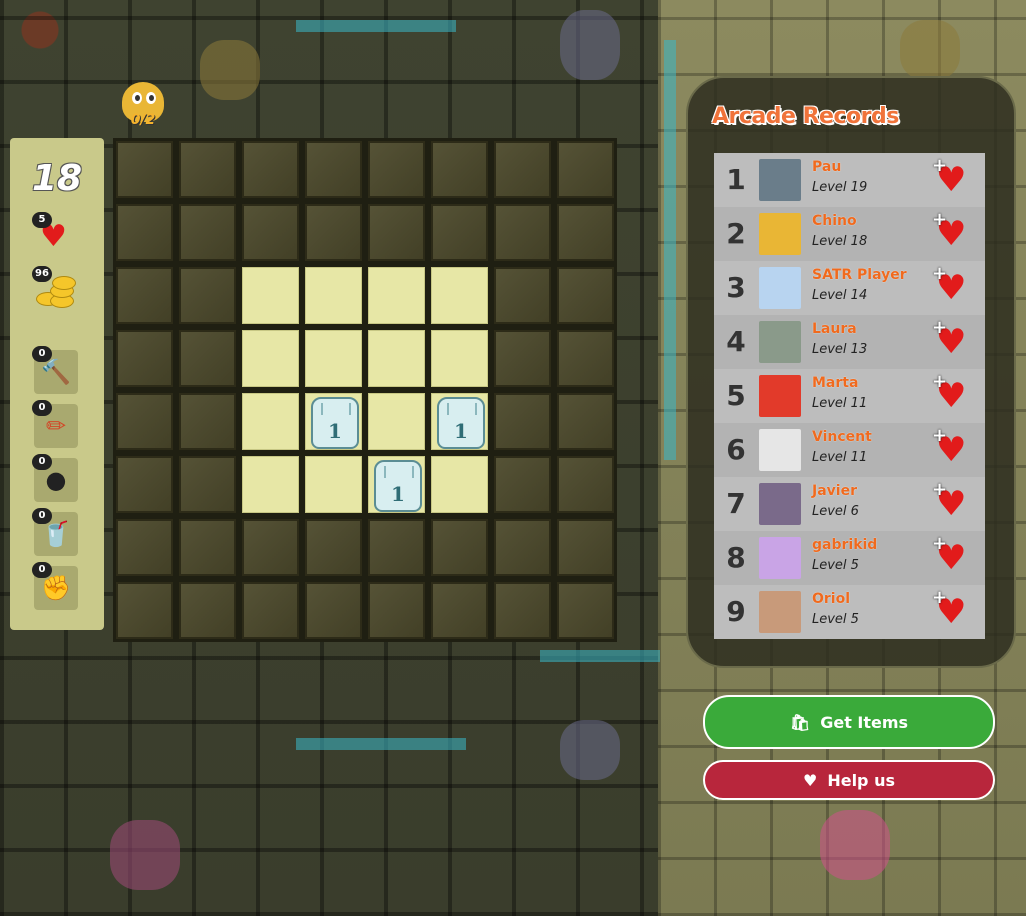 The height and width of the screenshot is (916, 1026). I want to click on player-name: gabrikid, so click(844, 545).